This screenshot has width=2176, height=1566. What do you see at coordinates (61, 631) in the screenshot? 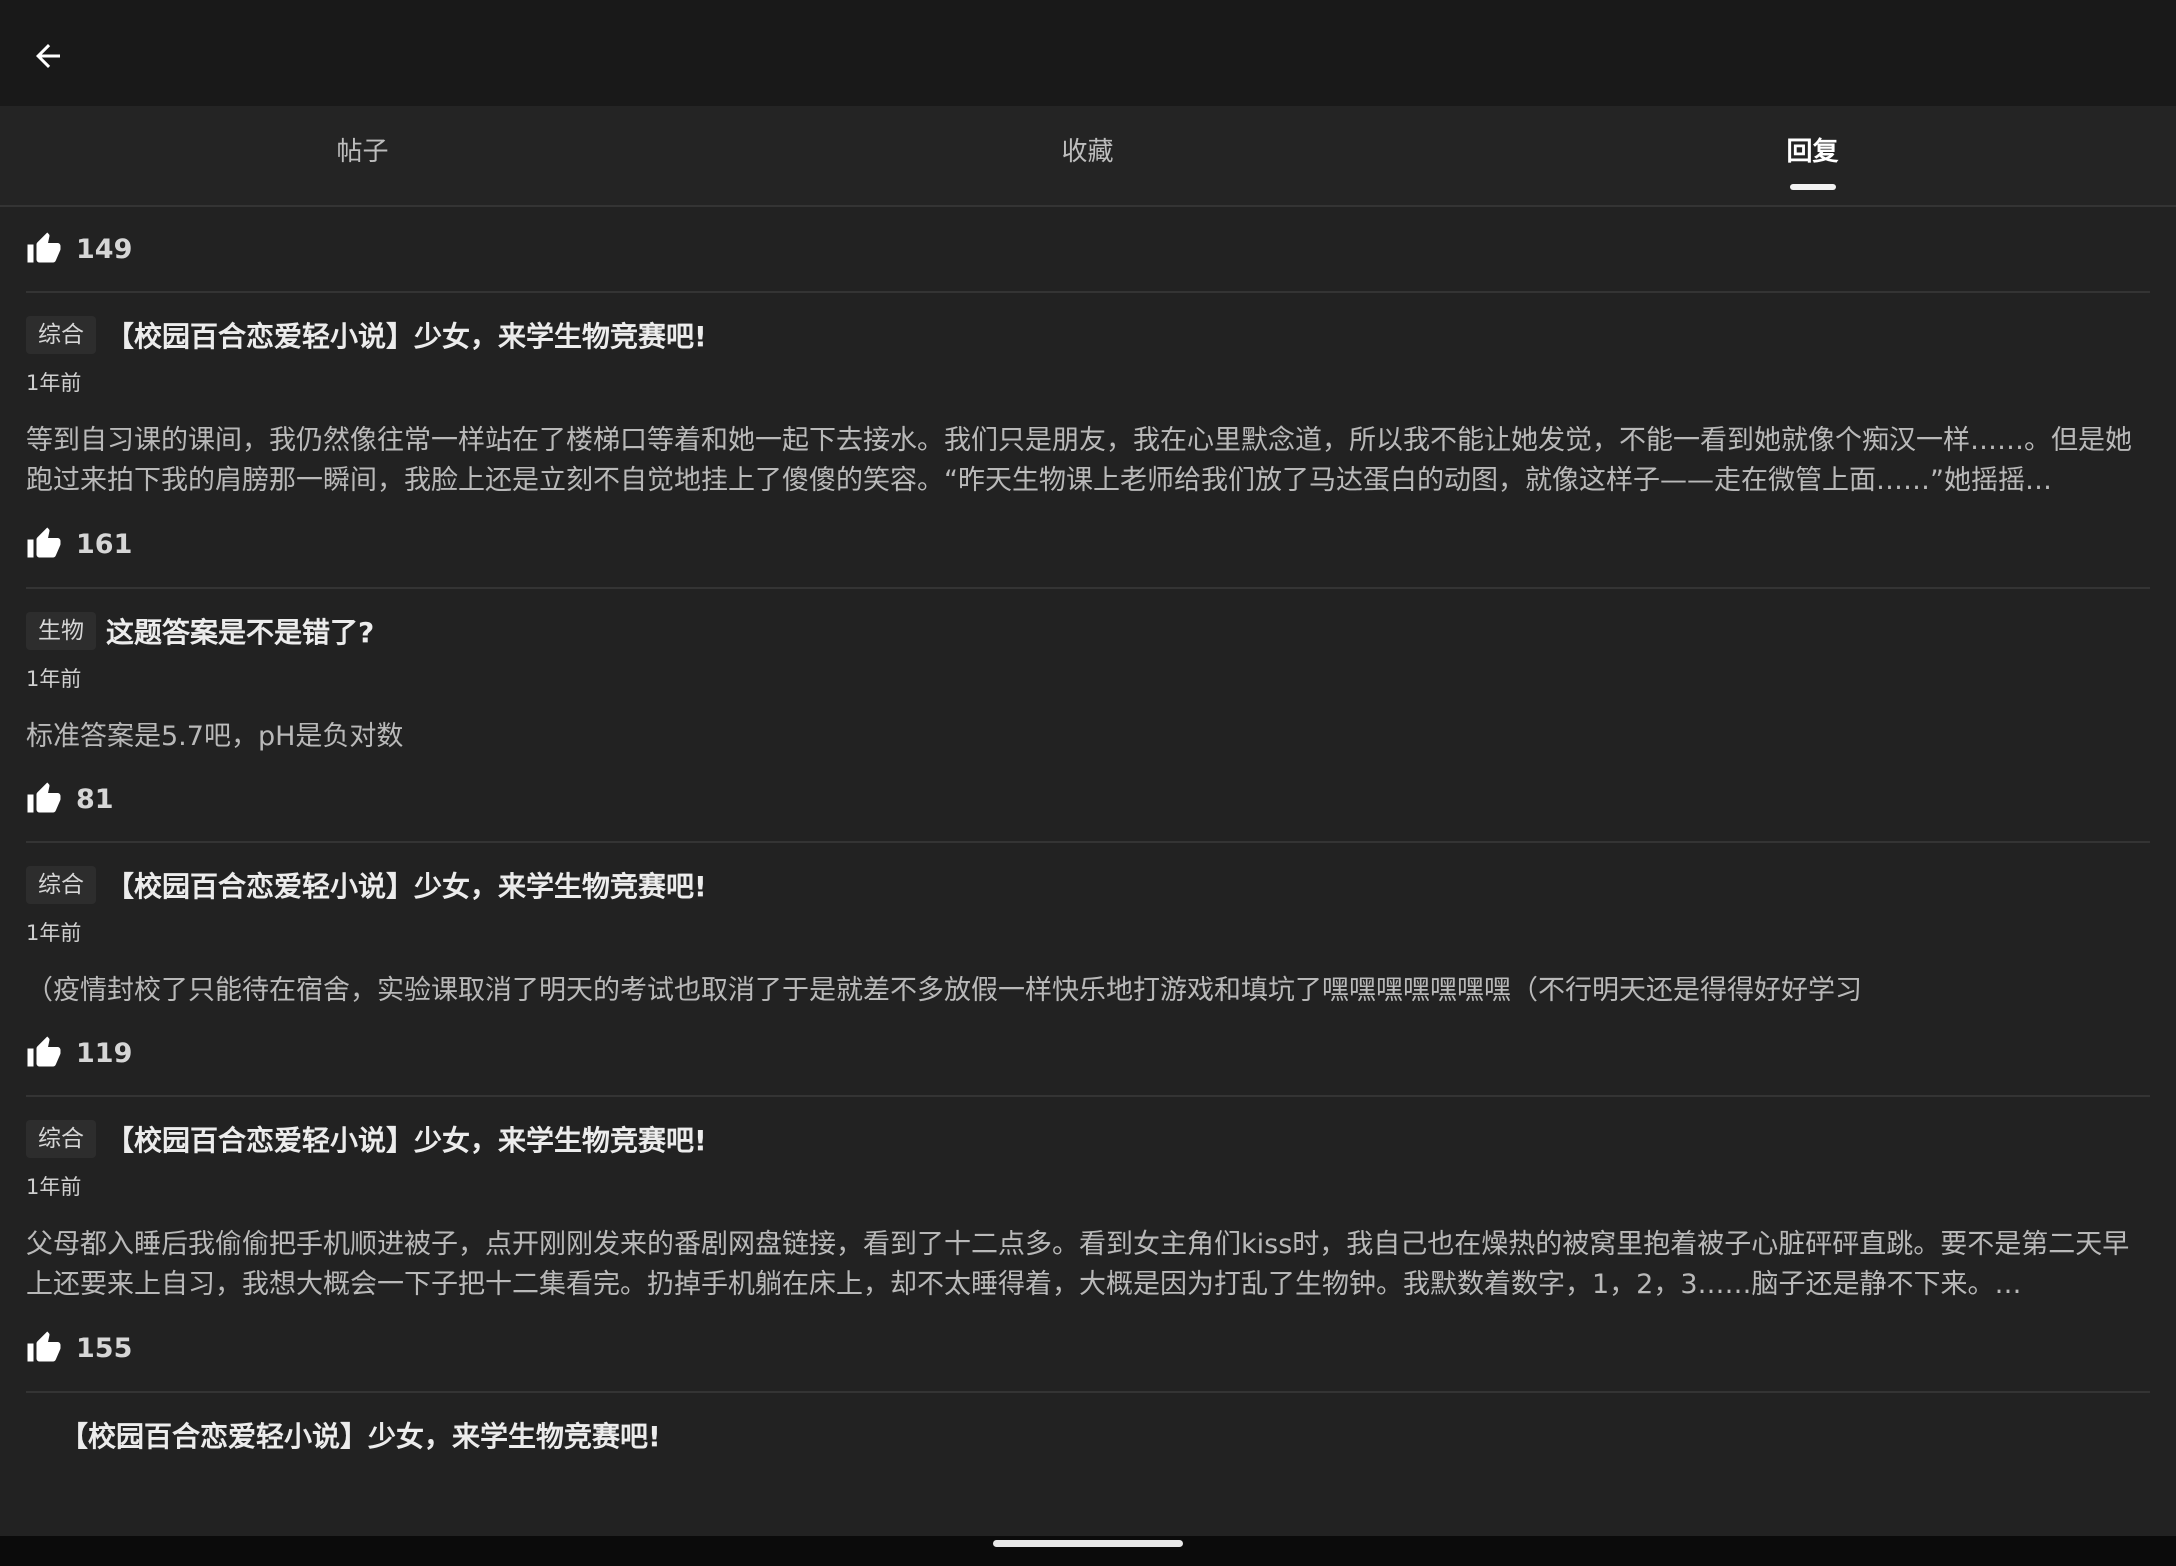
I see `category-tag: 生物` at bounding box center [61, 631].